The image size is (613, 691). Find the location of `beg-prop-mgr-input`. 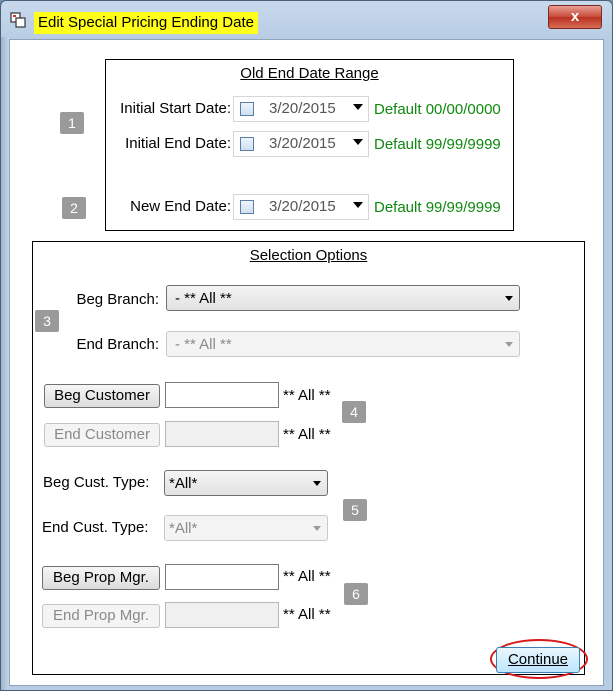

beg-prop-mgr-input is located at coordinates (222, 577).